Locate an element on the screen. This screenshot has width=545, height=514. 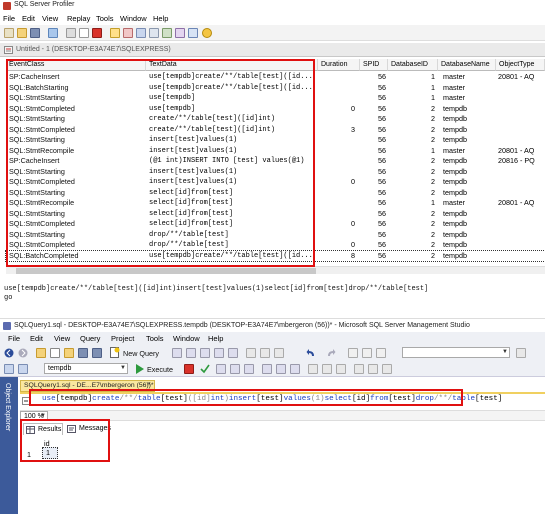
menu-view: View is located at coordinates (50, 18).